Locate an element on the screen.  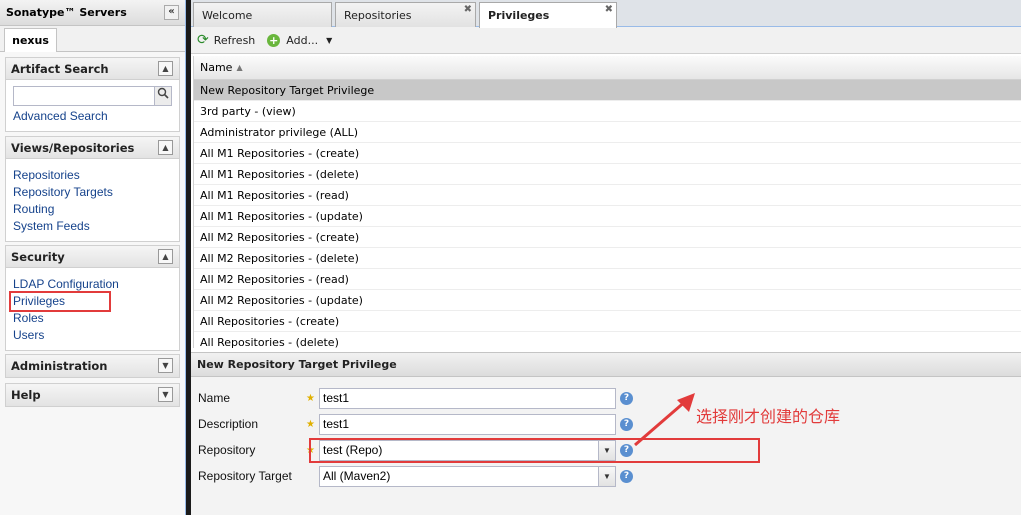
repository-label: Repository is located at coordinates (227, 450).